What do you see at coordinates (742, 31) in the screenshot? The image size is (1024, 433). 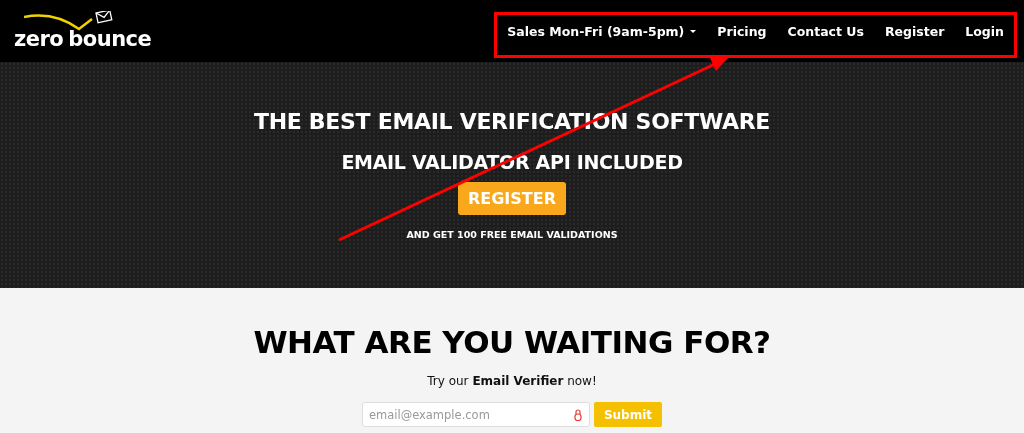 I see `nav-link: Pricing` at bounding box center [742, 31].